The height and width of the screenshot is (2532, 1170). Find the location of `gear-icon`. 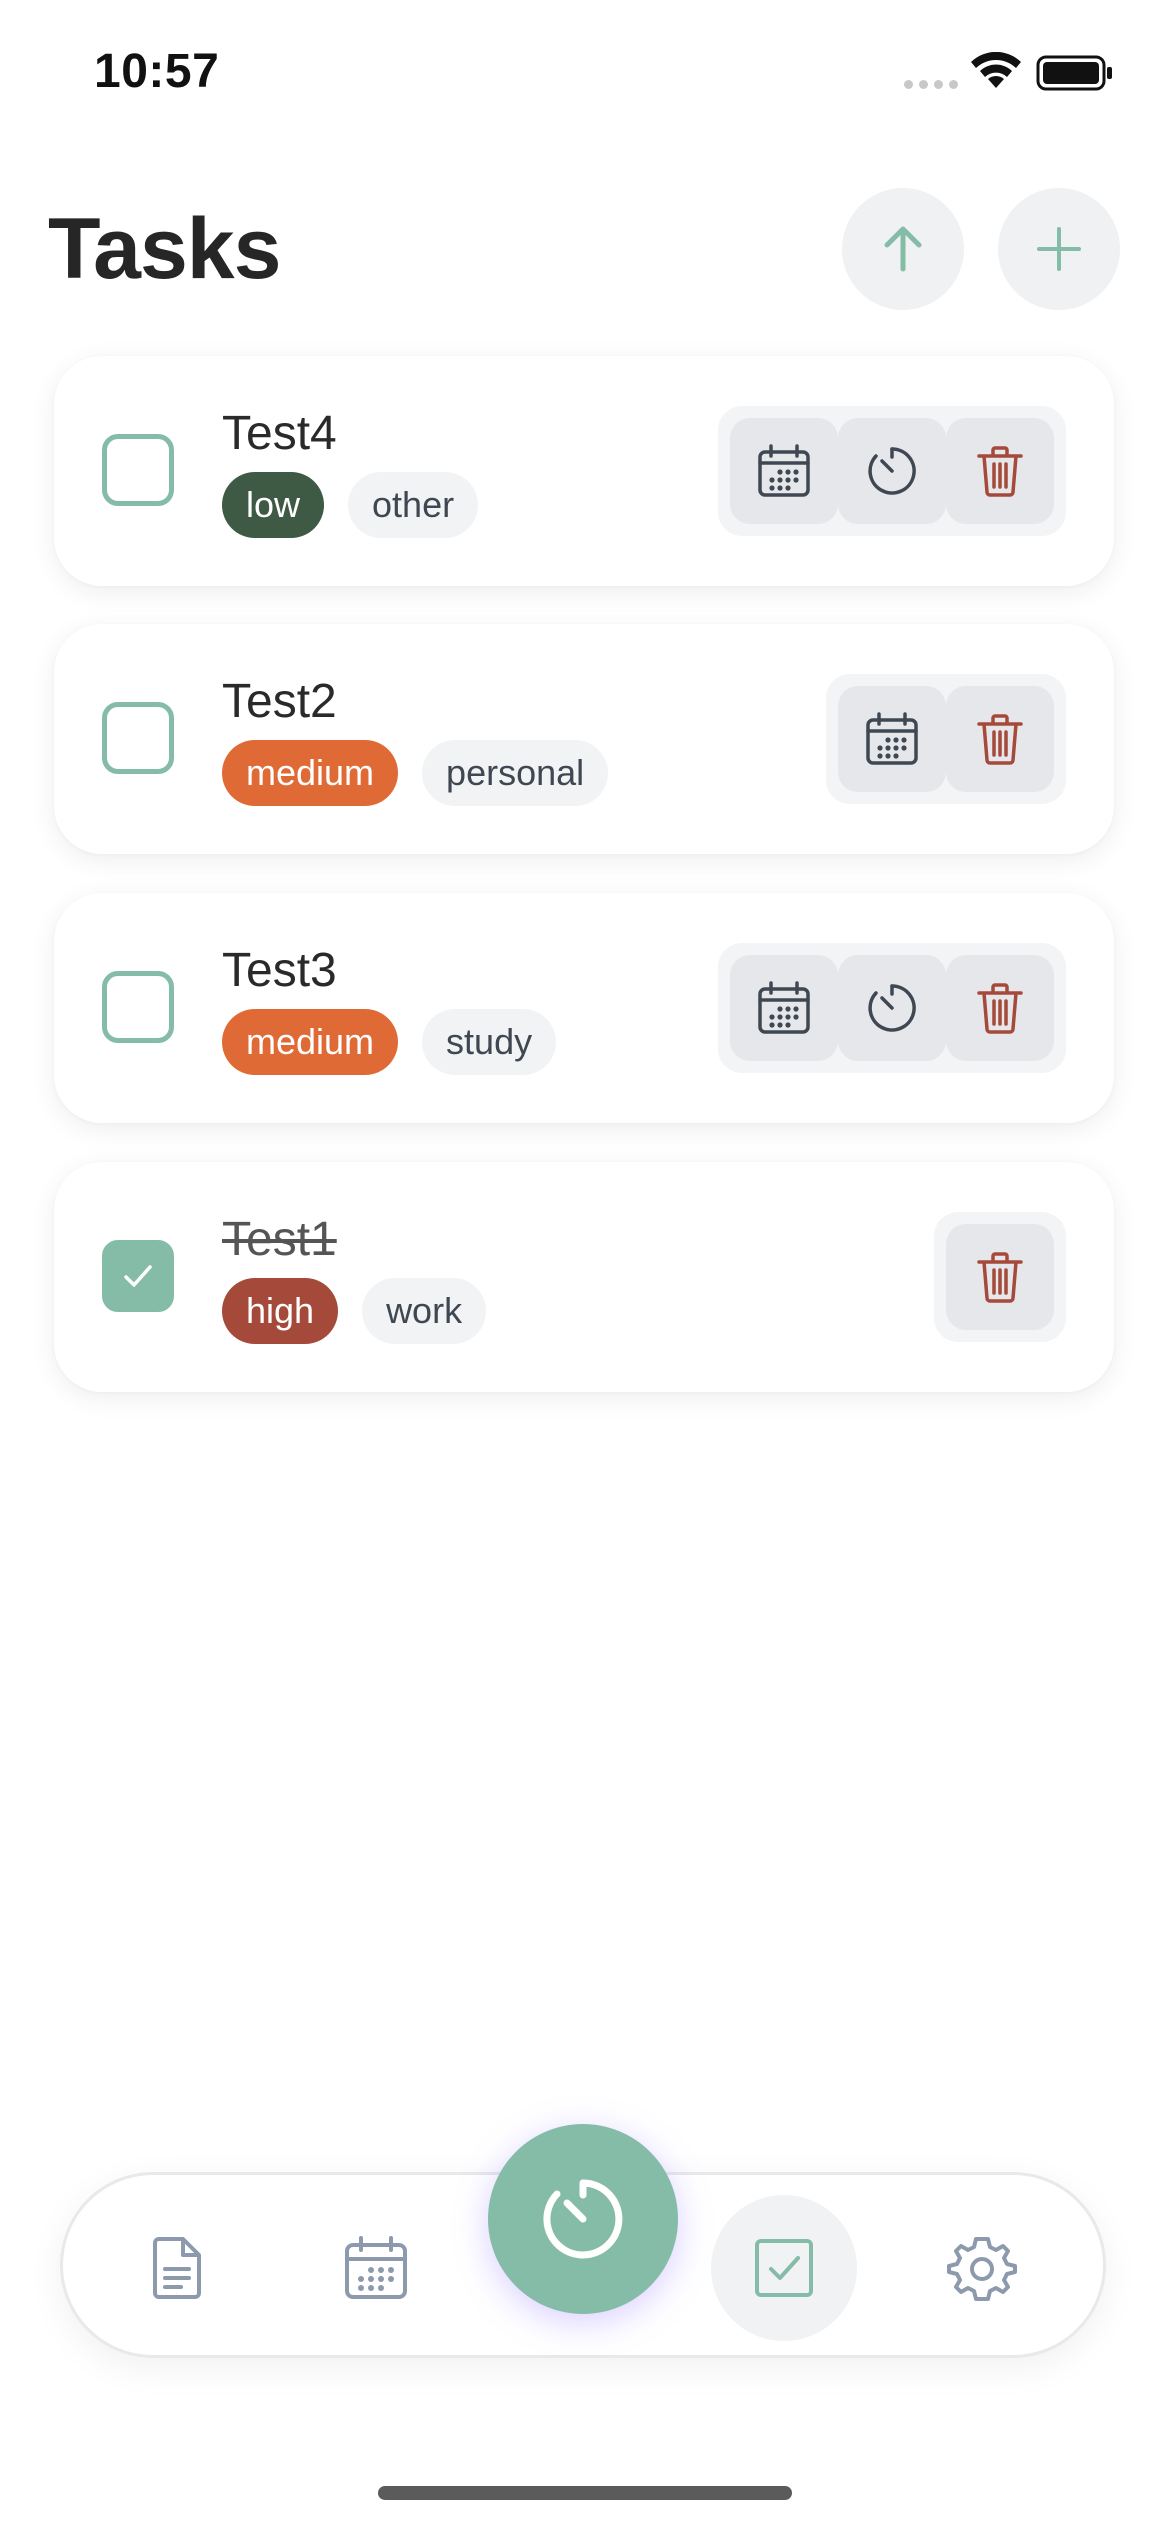

gear-icon is located at coordinates (982, 2269).